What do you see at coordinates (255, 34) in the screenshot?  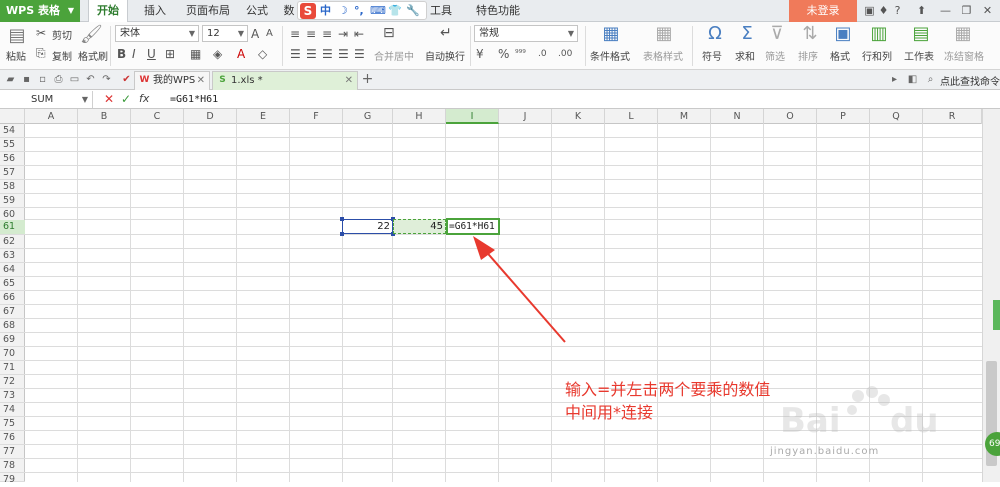 I see `grow-font-icon: A` at bounding box center [255, 34].